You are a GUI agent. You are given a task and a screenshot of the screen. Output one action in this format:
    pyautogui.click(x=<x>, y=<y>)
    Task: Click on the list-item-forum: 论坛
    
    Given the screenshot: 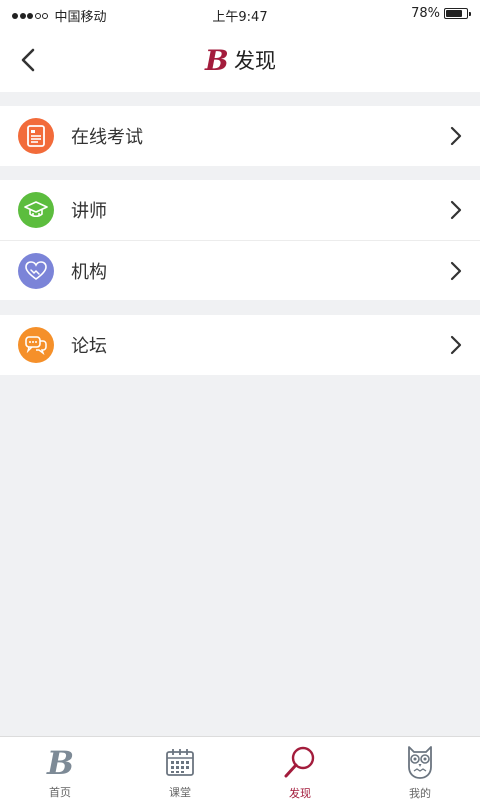 What is the action you would take?
    pyautogui.click(x=240, y=345)
    